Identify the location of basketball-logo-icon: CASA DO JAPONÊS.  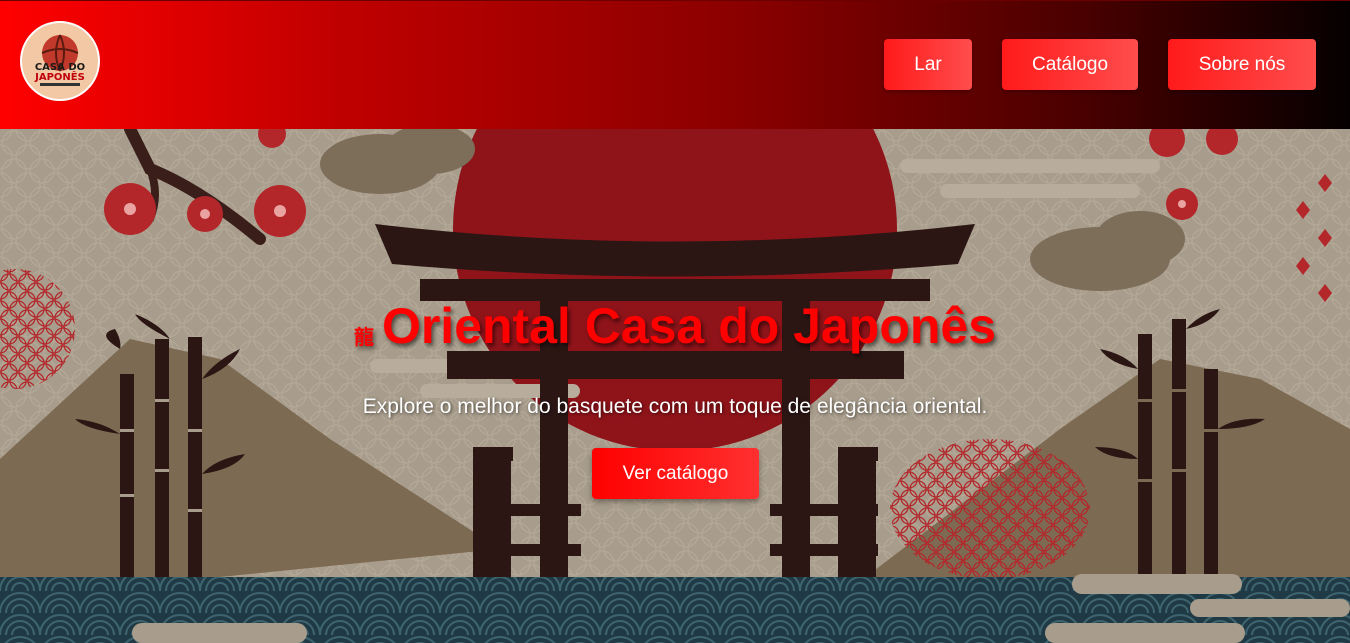
(59, 60).